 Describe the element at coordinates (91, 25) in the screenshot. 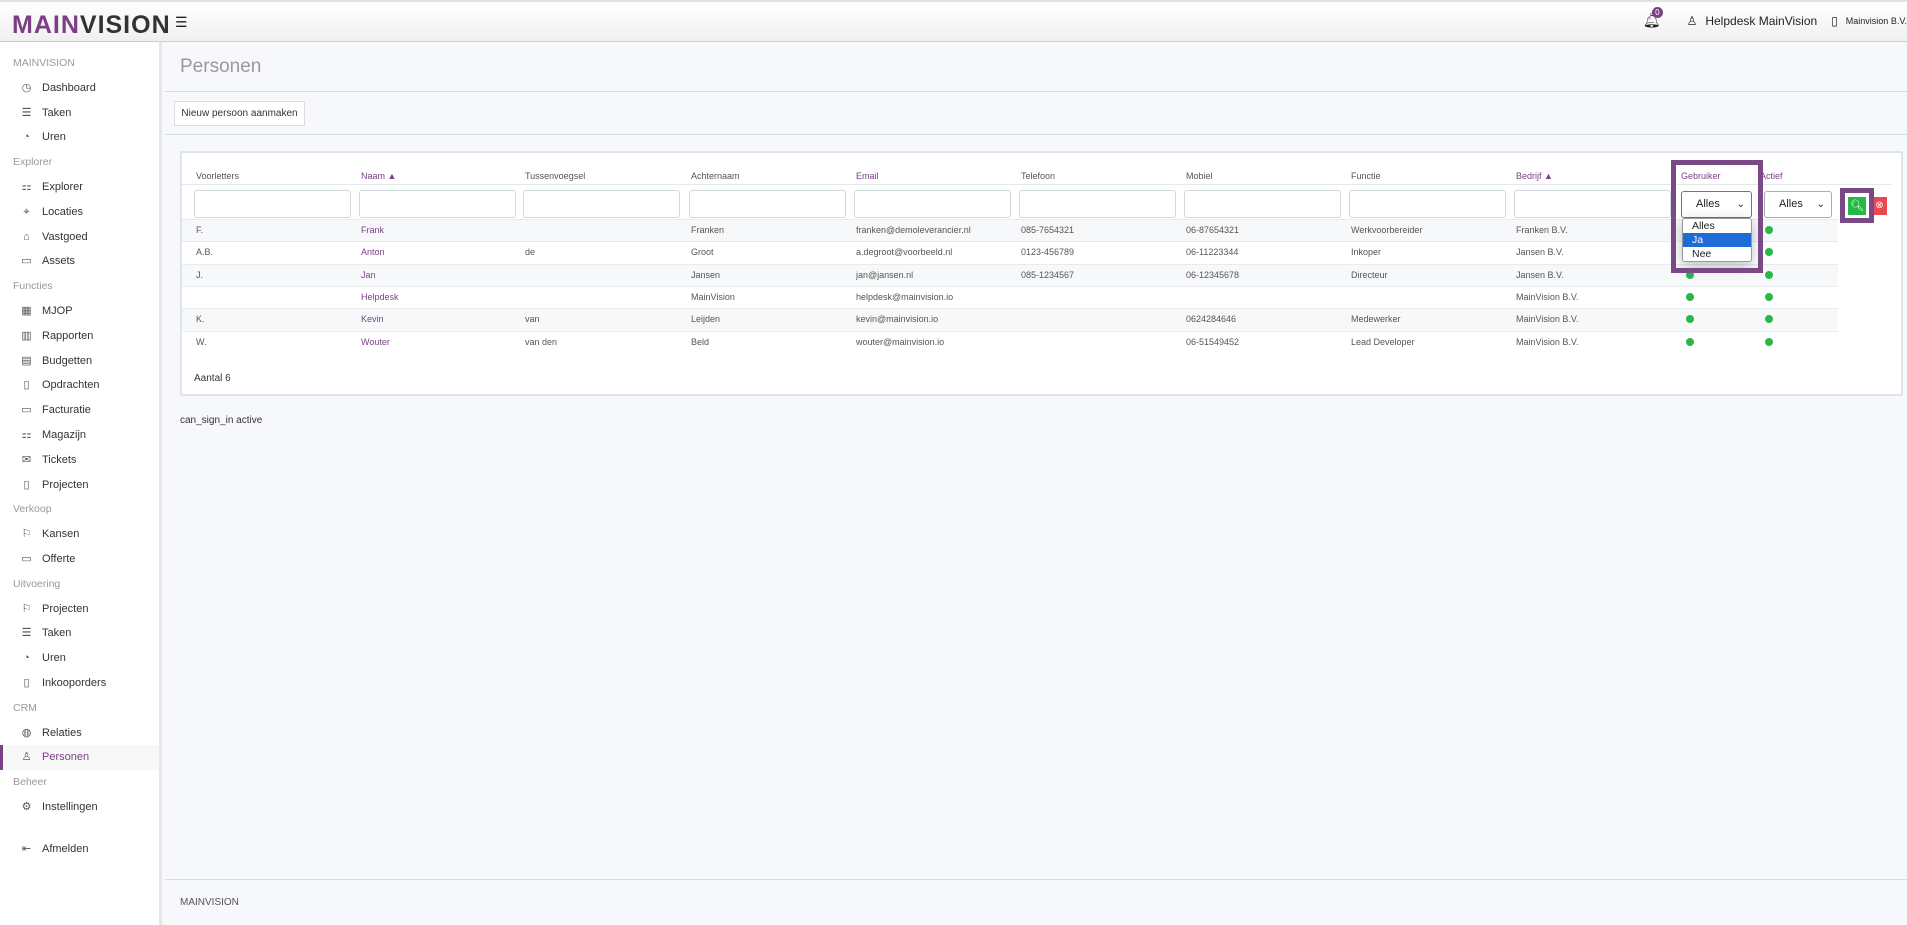

I see `logo: MAINVISION` at that location.